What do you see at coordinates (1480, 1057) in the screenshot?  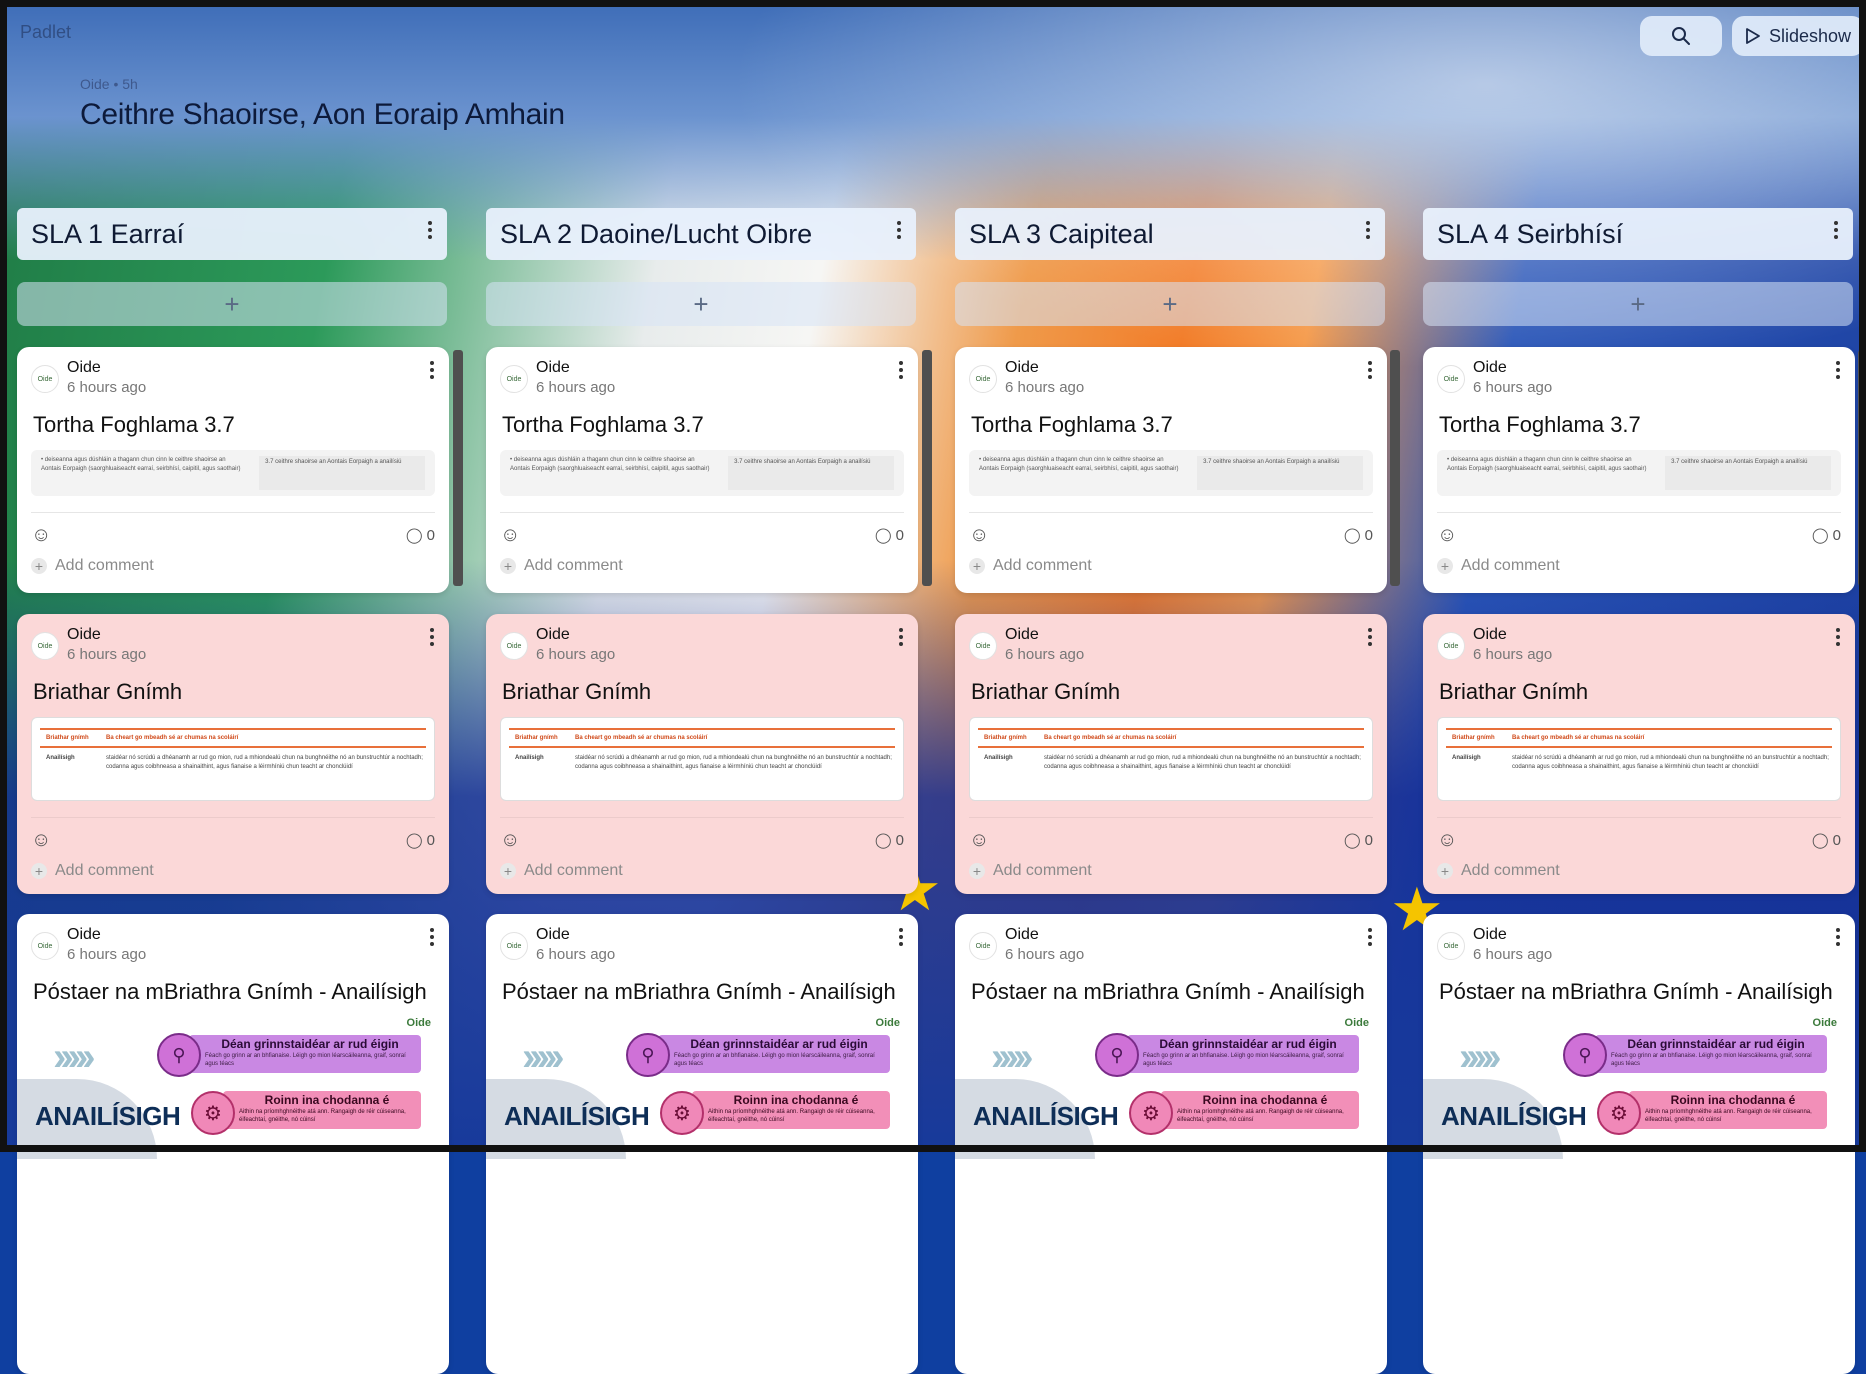 I see `chevrons-icon: ›››››` at bounding box center [1480, 1057].